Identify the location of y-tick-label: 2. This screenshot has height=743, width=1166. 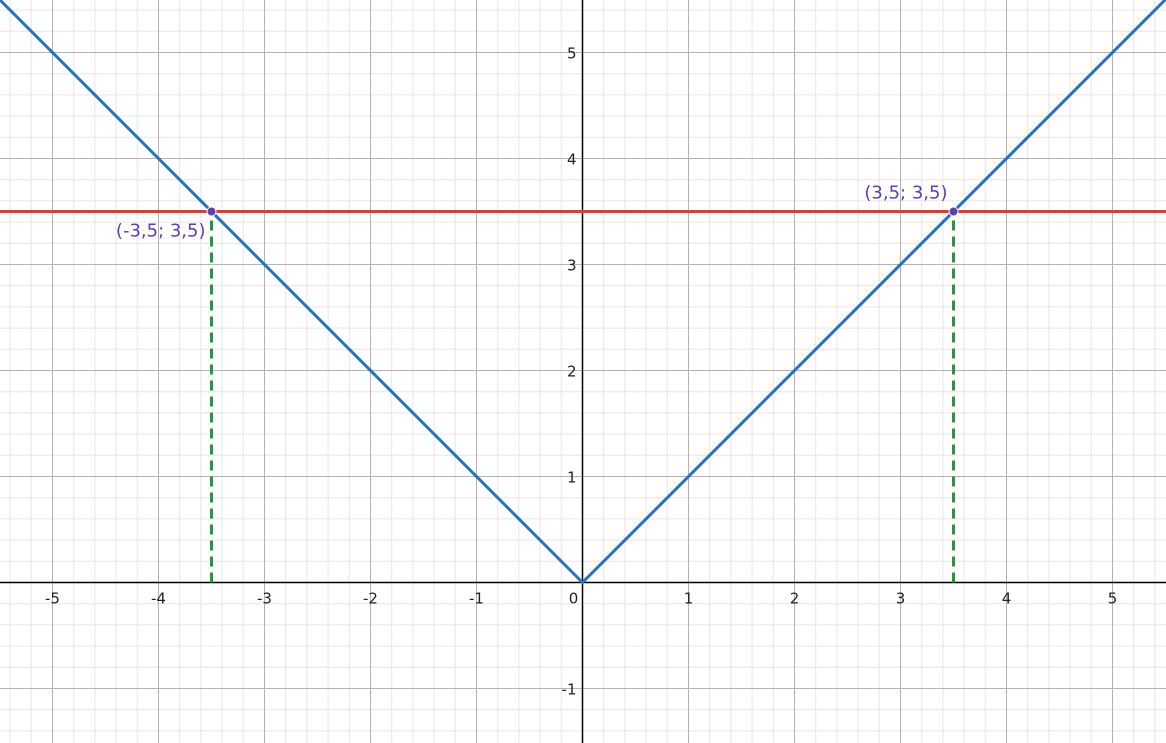
(572, 372).